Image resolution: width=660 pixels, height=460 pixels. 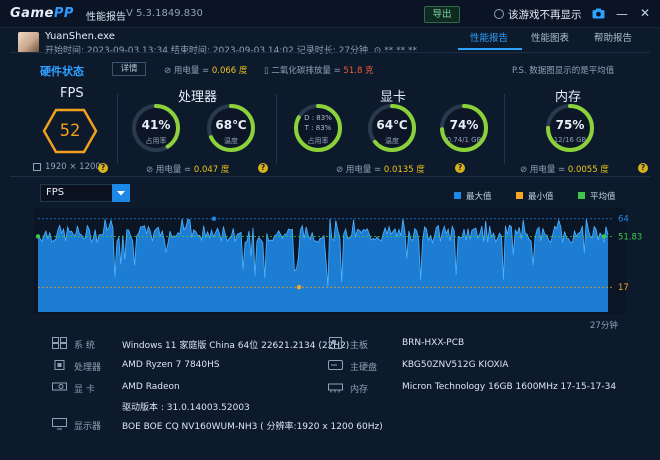 I want to click on gpu-power: ⊘ 用电量 = 0.0135 度, so click(x=380, y=170).